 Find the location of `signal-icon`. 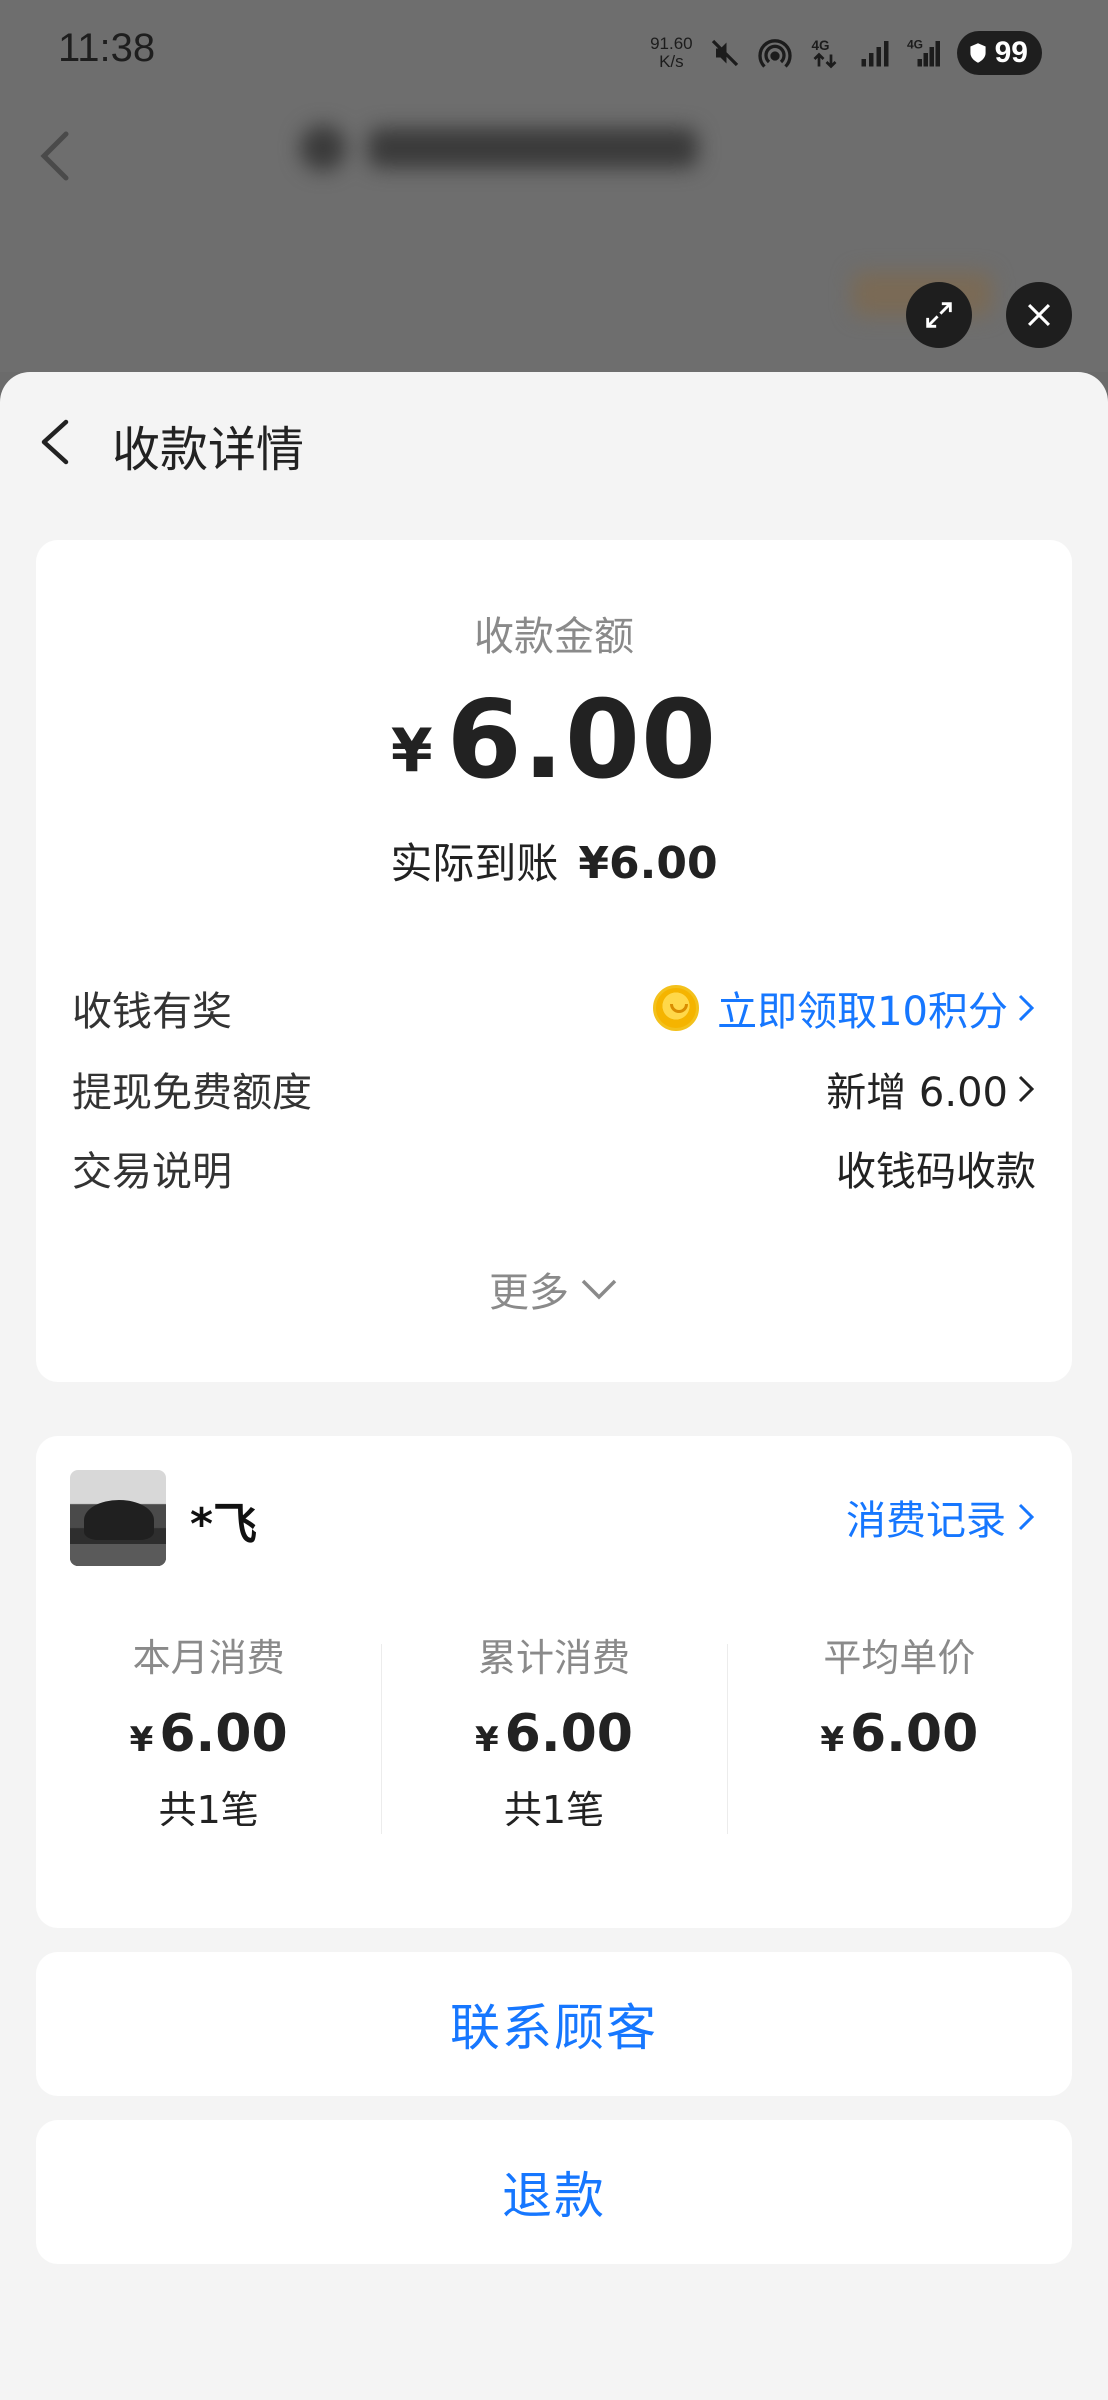

signal-icon is located at coordinates (875, 53).